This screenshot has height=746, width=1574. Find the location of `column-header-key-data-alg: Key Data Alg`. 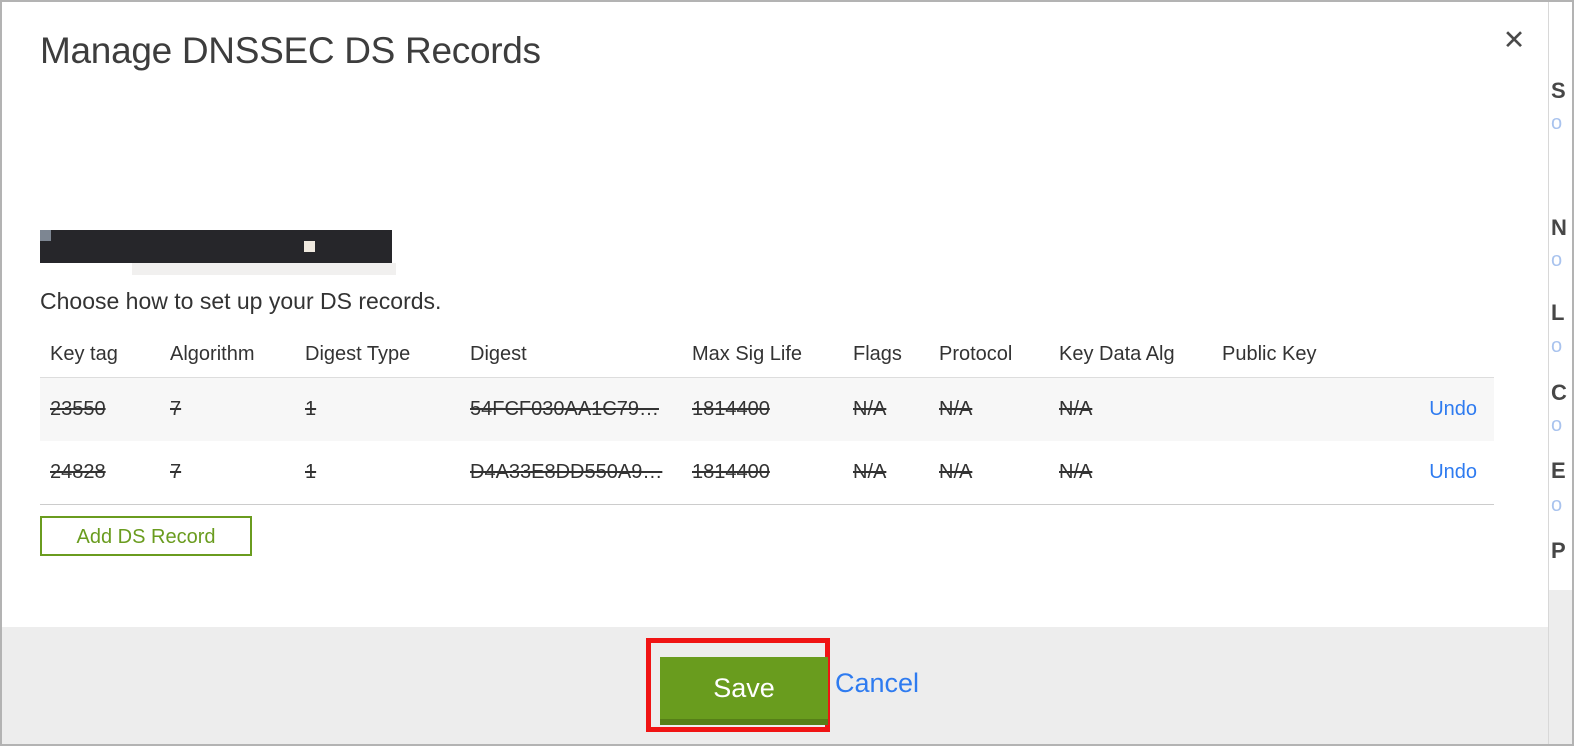

column-header-key-data-alg: Key Data Alg is located at coordinates (1117, 354).